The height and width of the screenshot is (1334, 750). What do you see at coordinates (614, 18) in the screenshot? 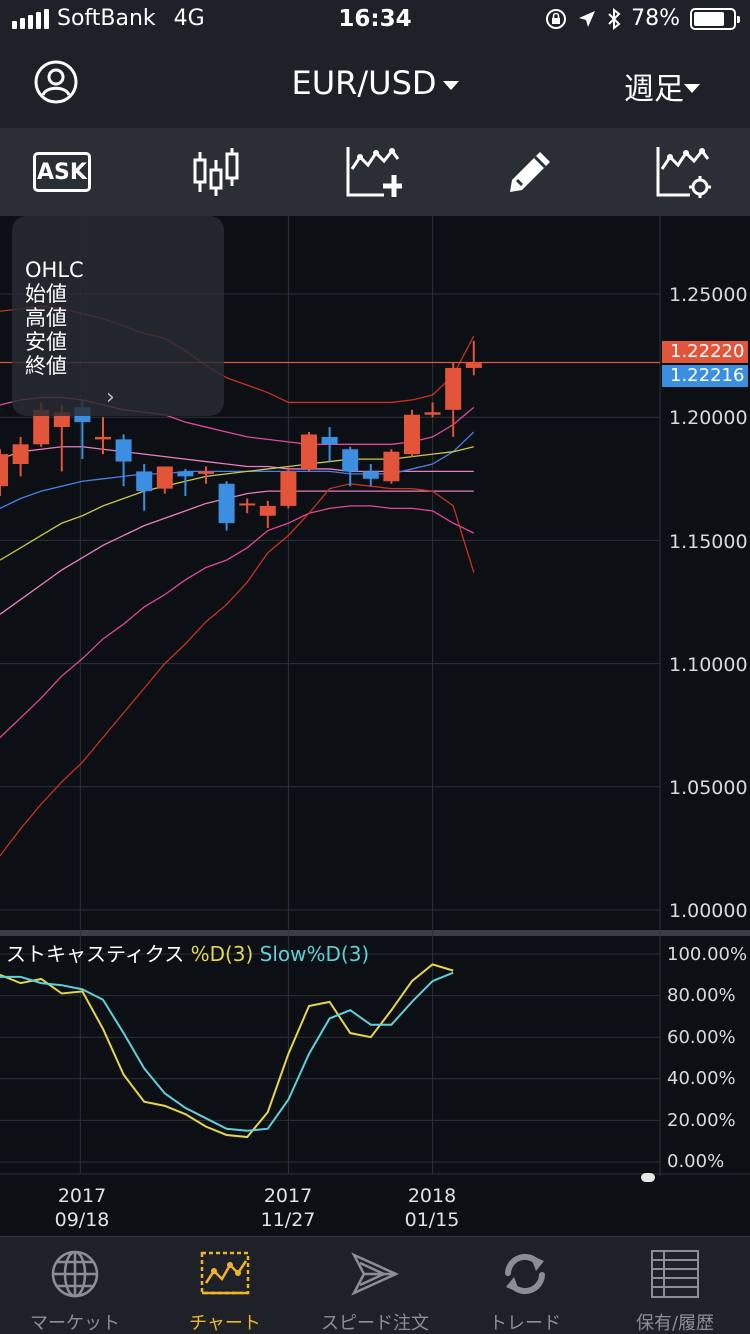
I see `bluetooth-icon` at bounding box center [614, 18].